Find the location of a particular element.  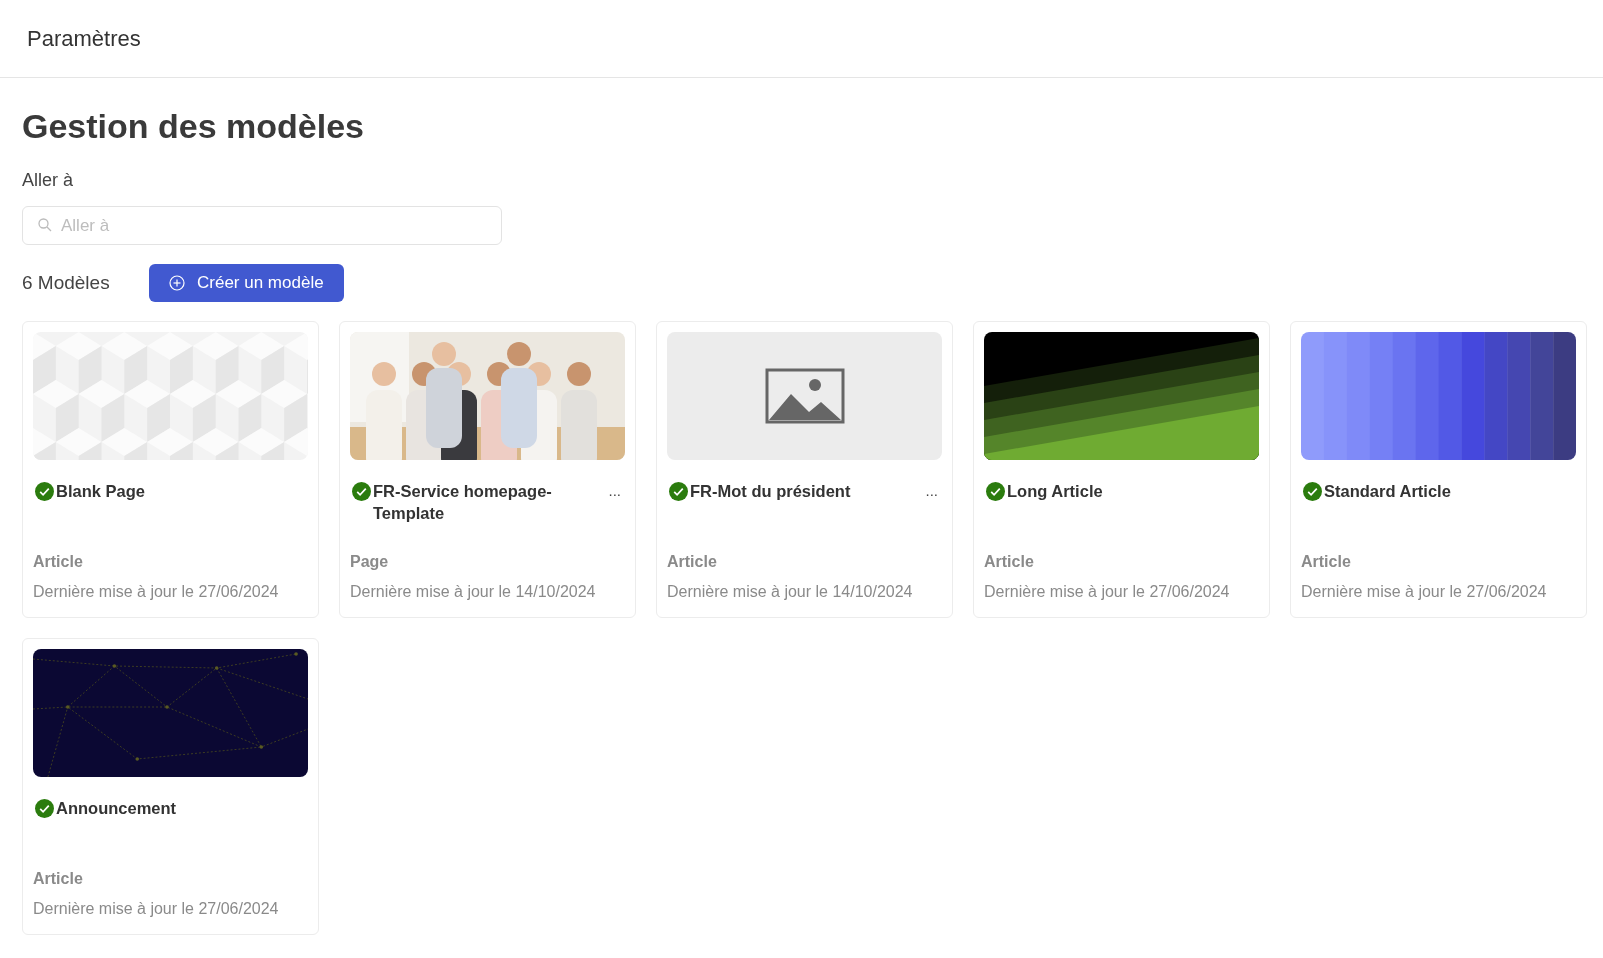

template-card: Blank Page Article Dernière mise à jour le 27/06/2024 is located at coordinates (170, 469).